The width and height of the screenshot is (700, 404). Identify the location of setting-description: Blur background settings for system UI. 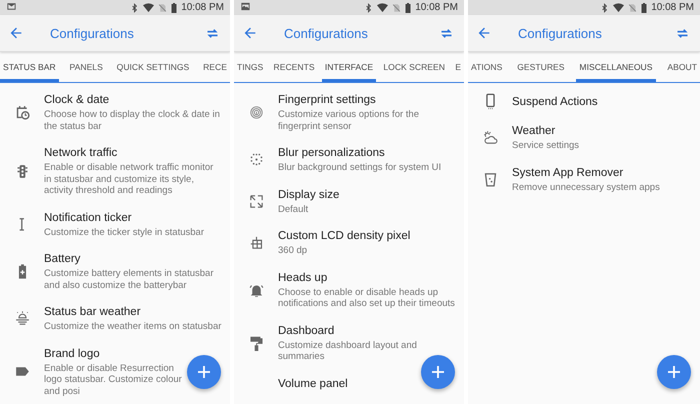
(360, 168).